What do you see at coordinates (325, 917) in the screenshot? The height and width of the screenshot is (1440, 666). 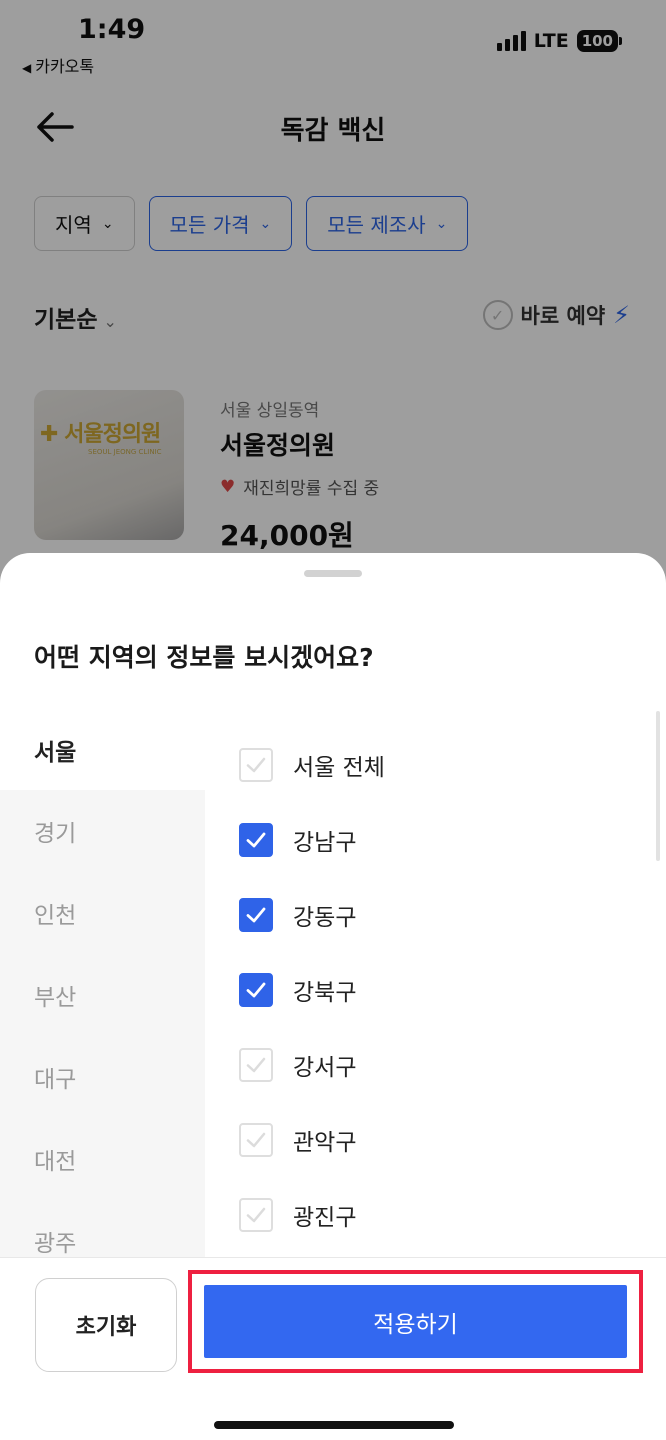 I see `district-label: 강동구` at bounding box center [325, 917].